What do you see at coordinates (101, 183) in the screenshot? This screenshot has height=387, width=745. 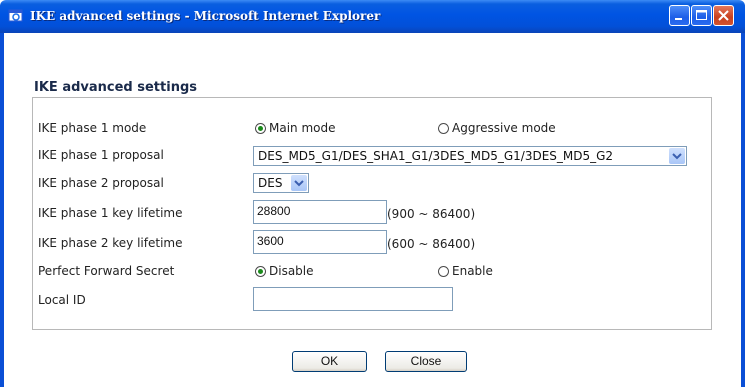 I see `phase2-proposal-label: IKE phase 2 proposal` at bounding box center [101, 183].